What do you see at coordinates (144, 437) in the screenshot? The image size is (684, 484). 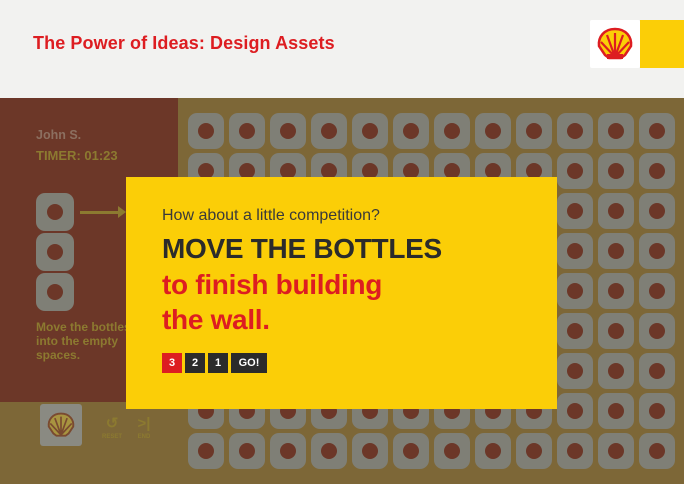 I see `end-label: END` at bounding box center [144, 437].